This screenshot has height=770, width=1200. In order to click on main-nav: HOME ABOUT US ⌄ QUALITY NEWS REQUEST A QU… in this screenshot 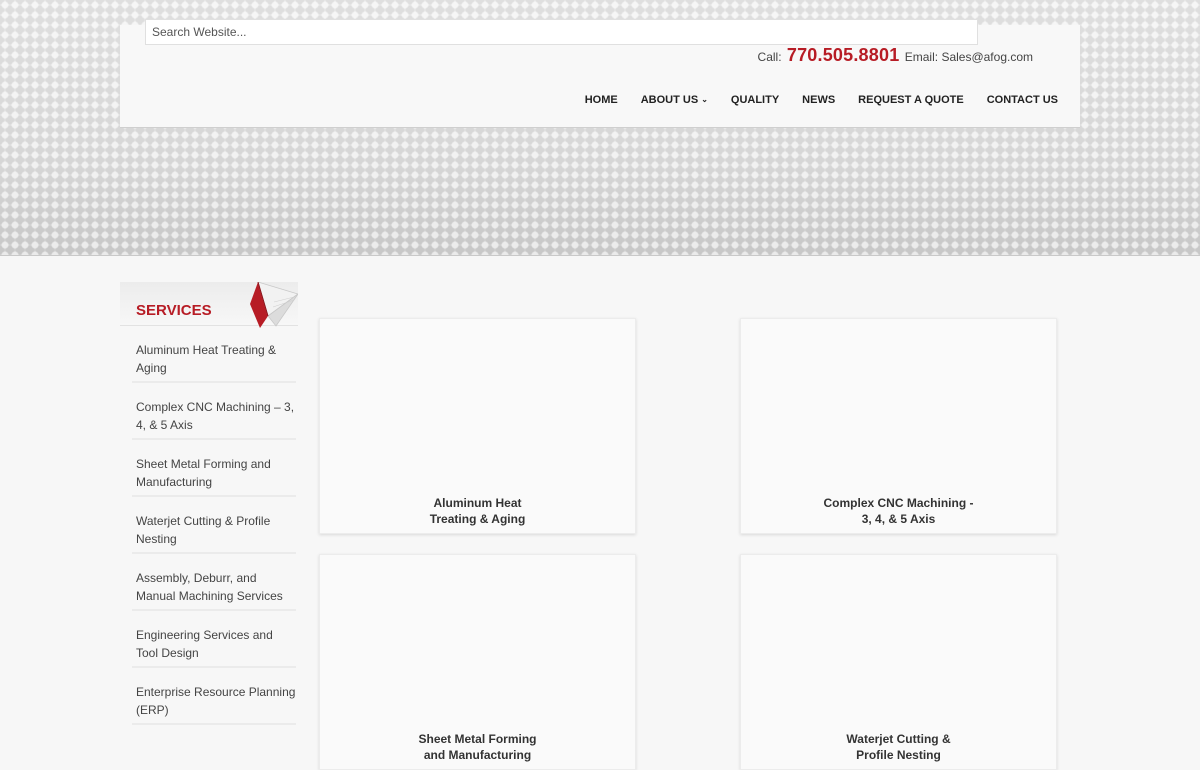, I will do `click(821, 100)`.